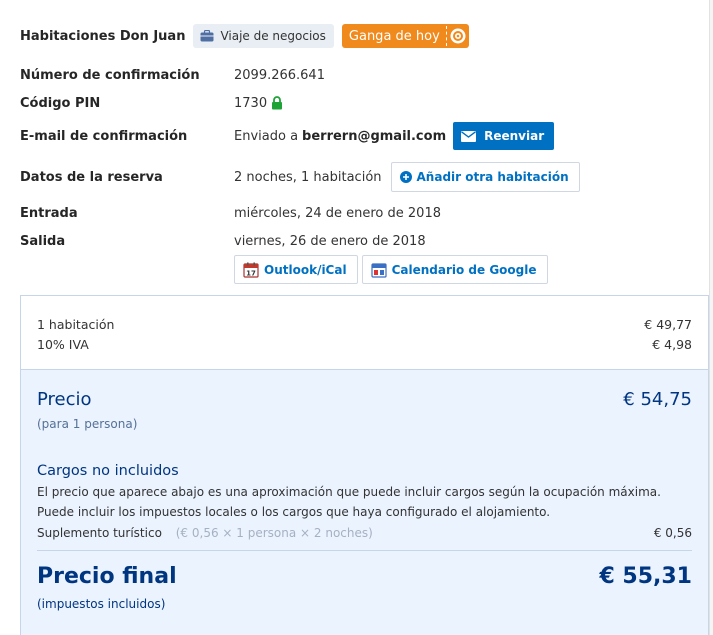 This screenshot has width=713, height=635. Describe the element at coordinates (469, 136) in the screenshot. I see `envelope-icon` at that location.